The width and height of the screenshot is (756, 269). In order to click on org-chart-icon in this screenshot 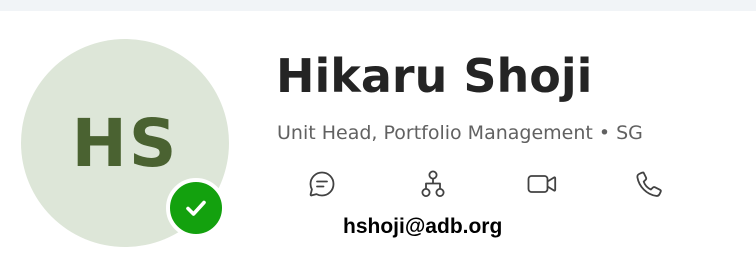, I will do `click(433, 183)`.